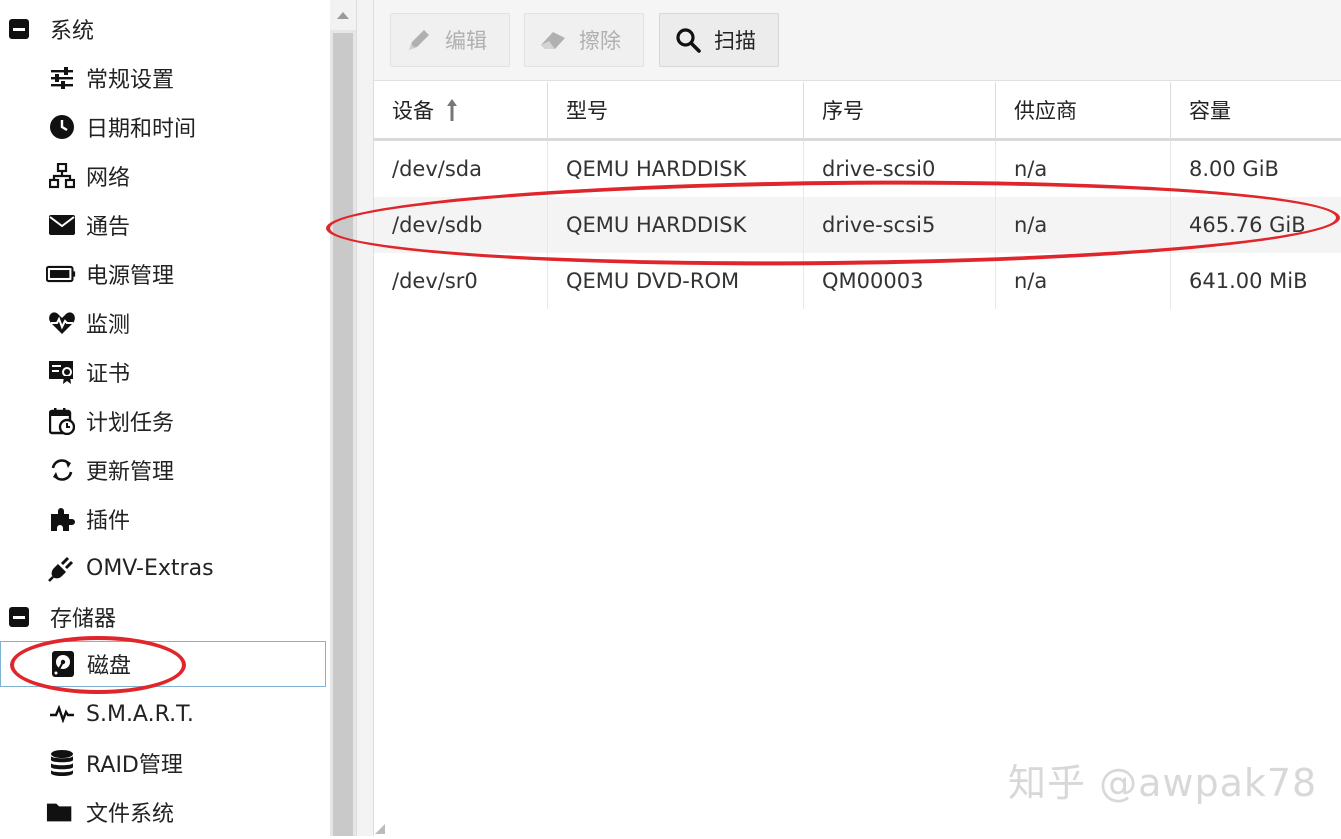 This screenshot has height=839, width=1341. Describe the element at coordinates (343, 434) in the screenshot. I see `scrollbar-thumb` at that location.